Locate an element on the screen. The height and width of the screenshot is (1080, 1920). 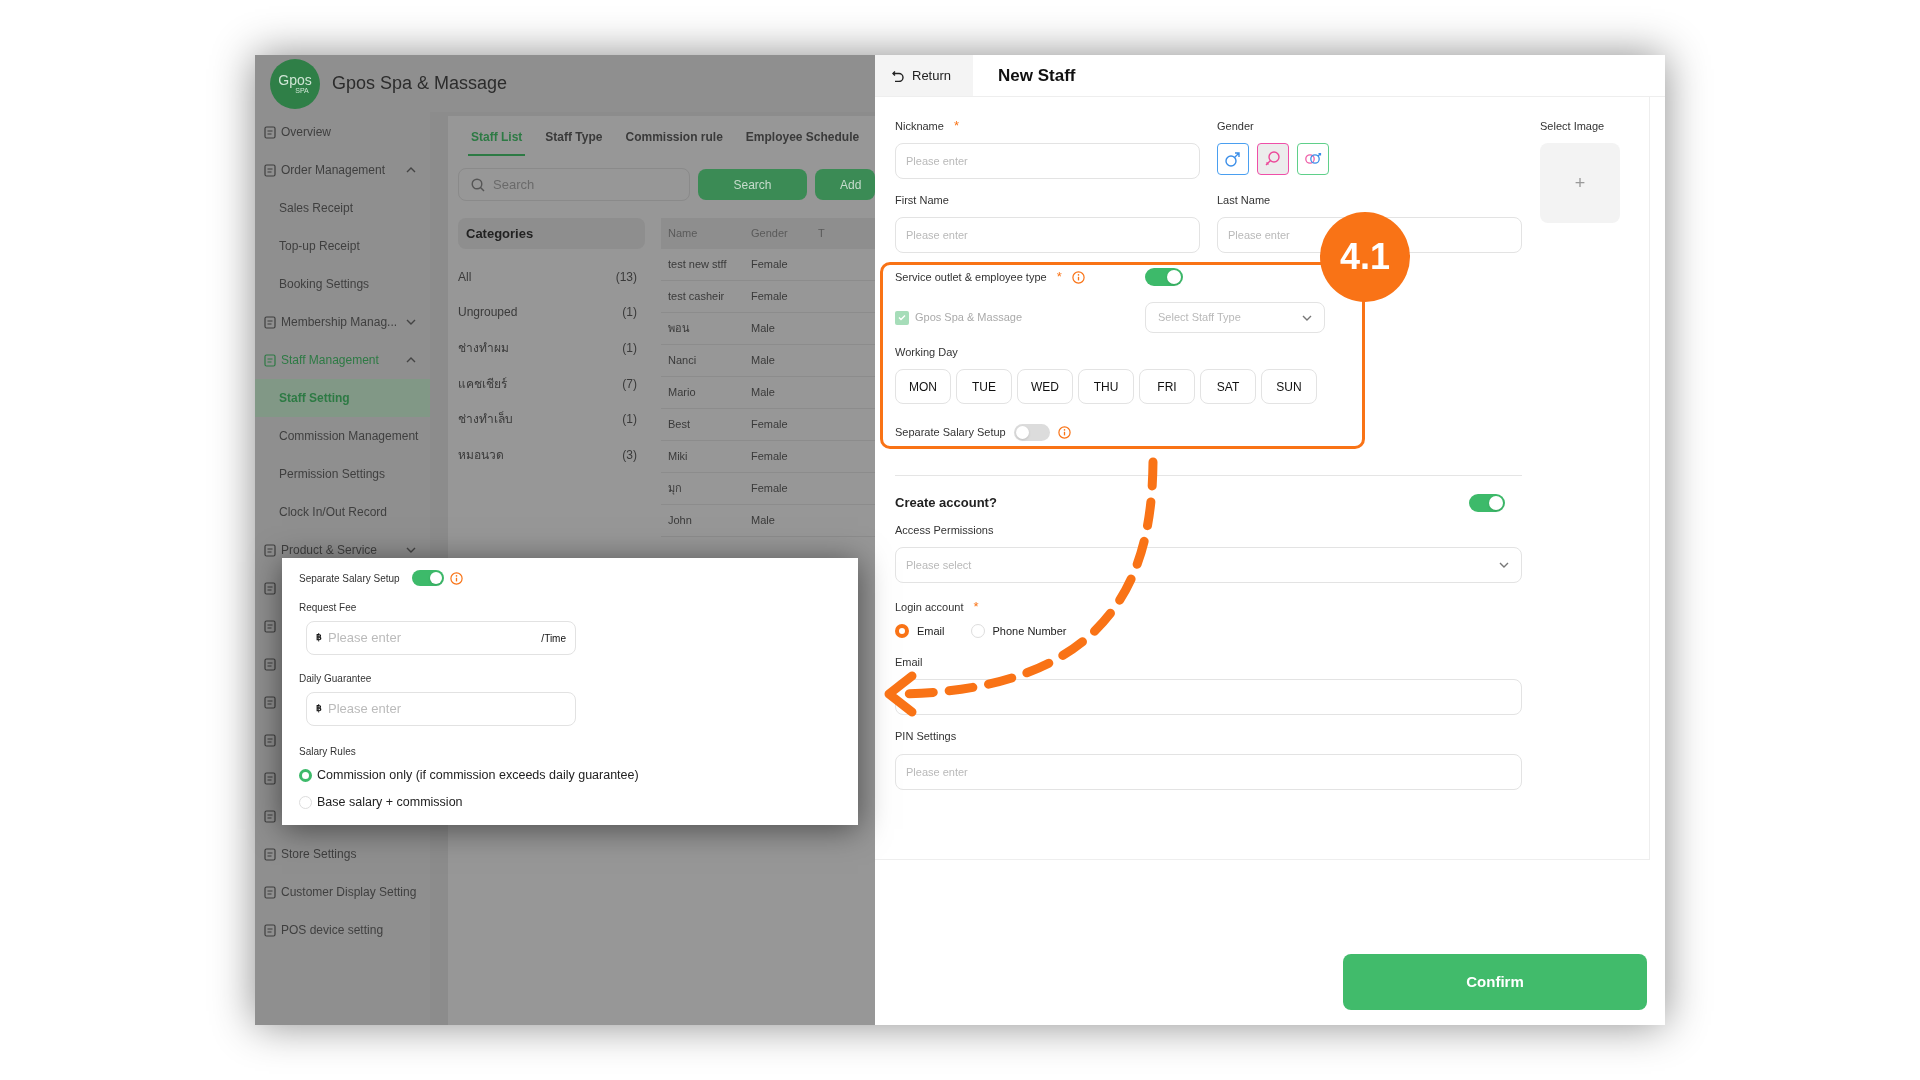
male-symbol-icon is located at coordinates (1233, 159).